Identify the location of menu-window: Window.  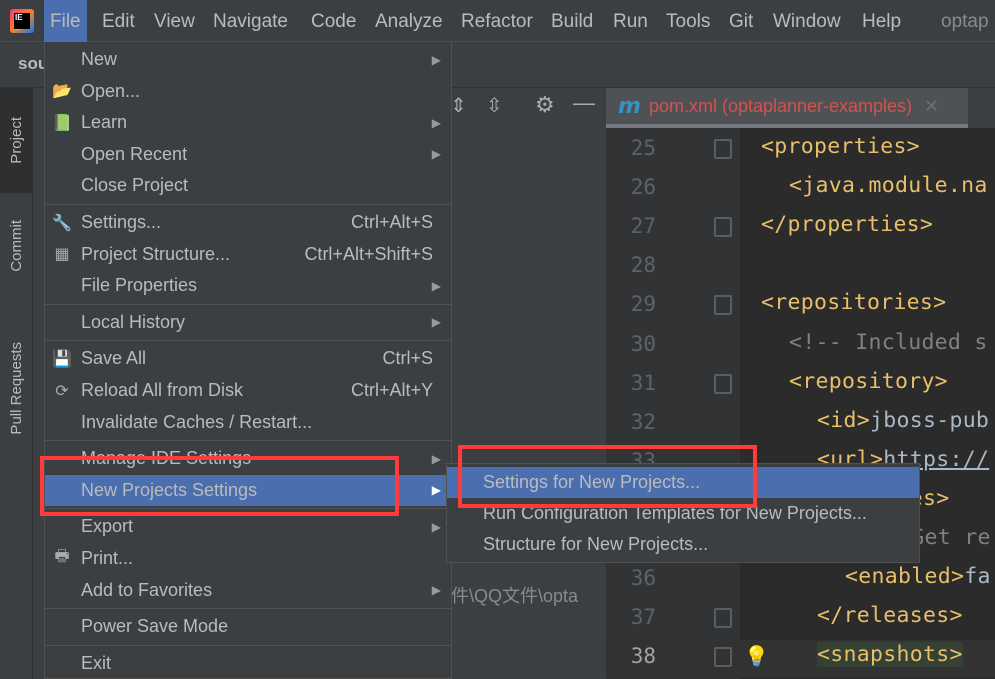
(807, 21).